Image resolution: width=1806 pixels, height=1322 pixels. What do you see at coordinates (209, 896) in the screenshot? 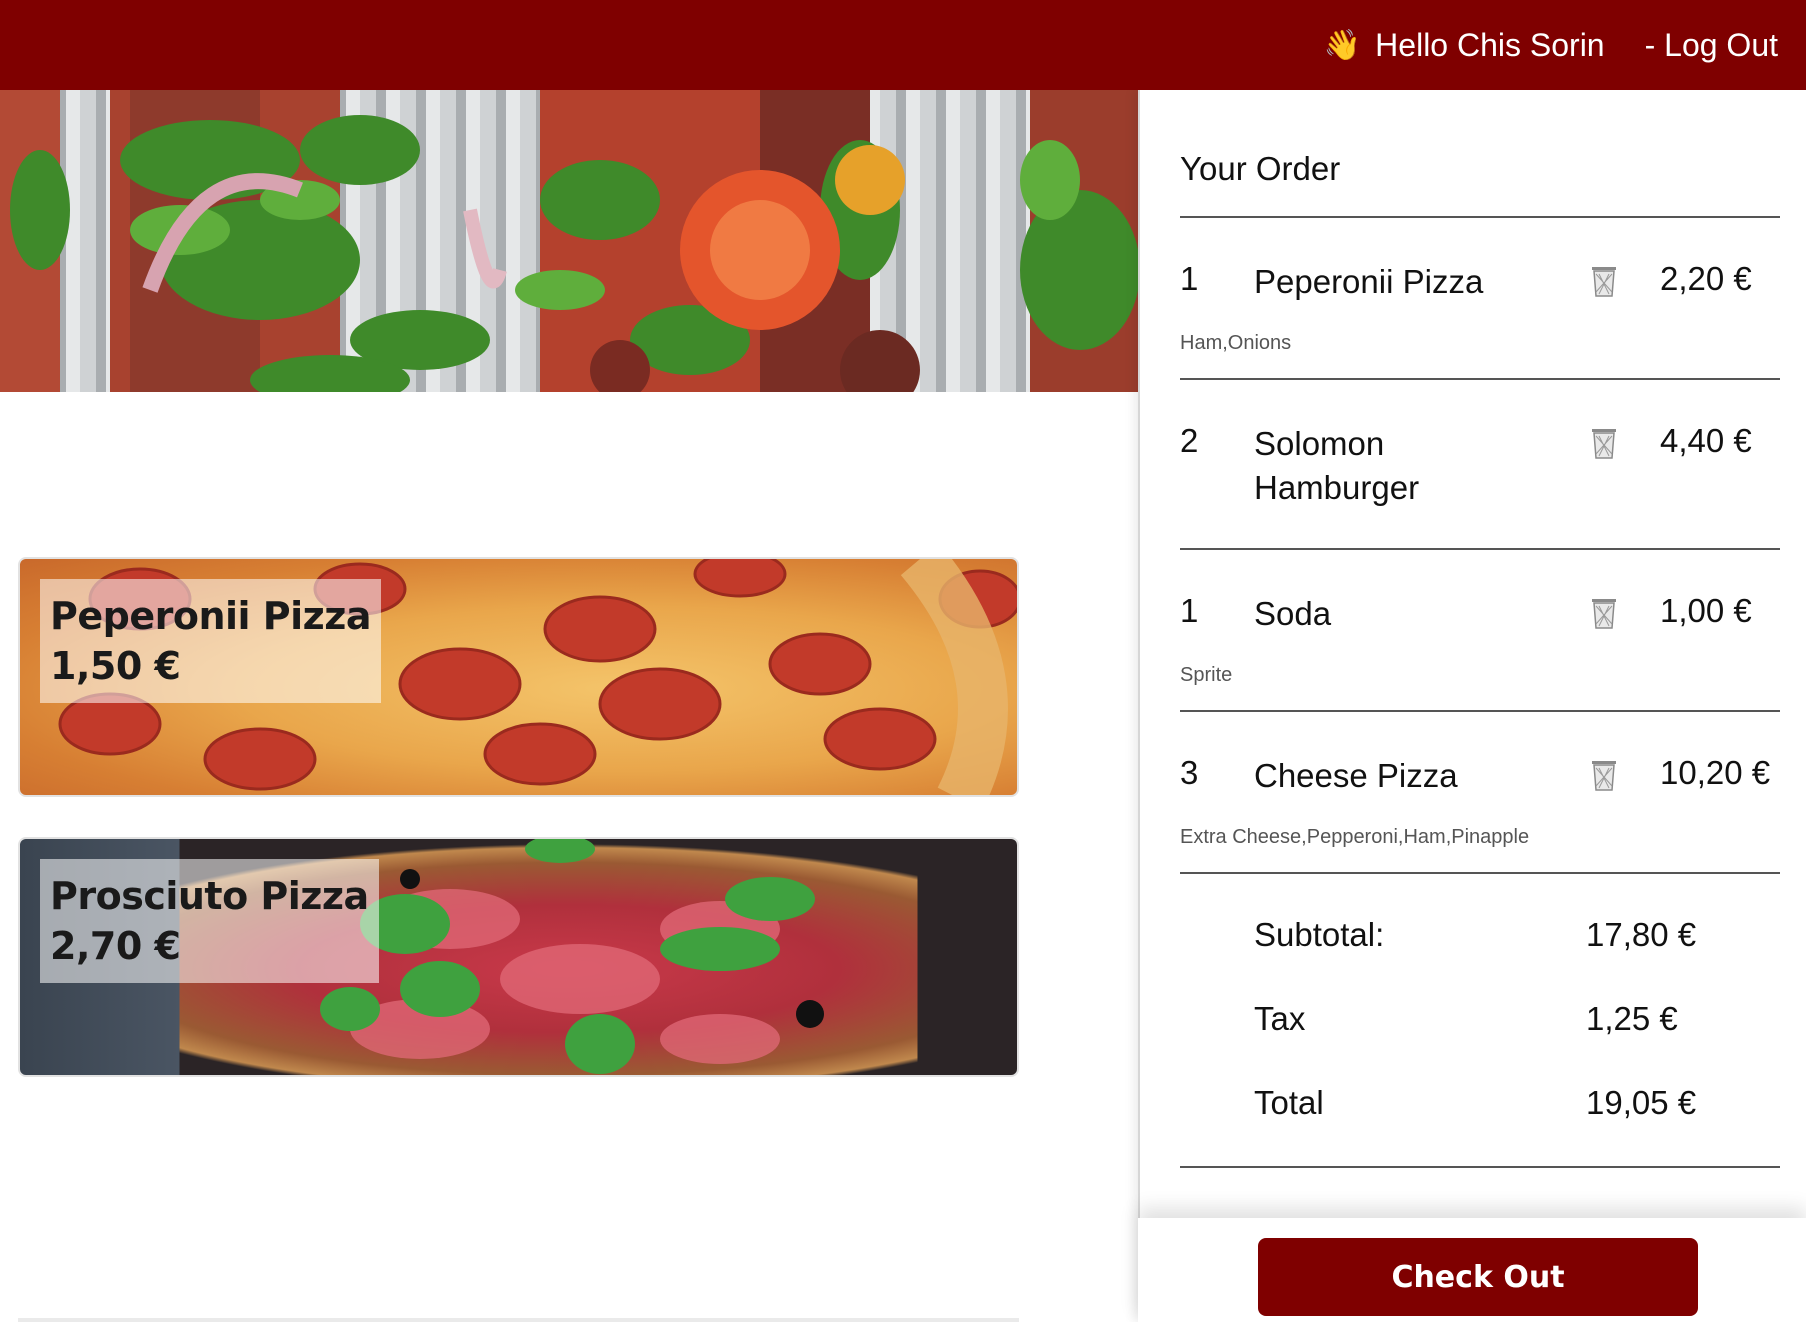
I see `menu-item-name: Prosciuto Pizza` at bounding box center [209, 896].